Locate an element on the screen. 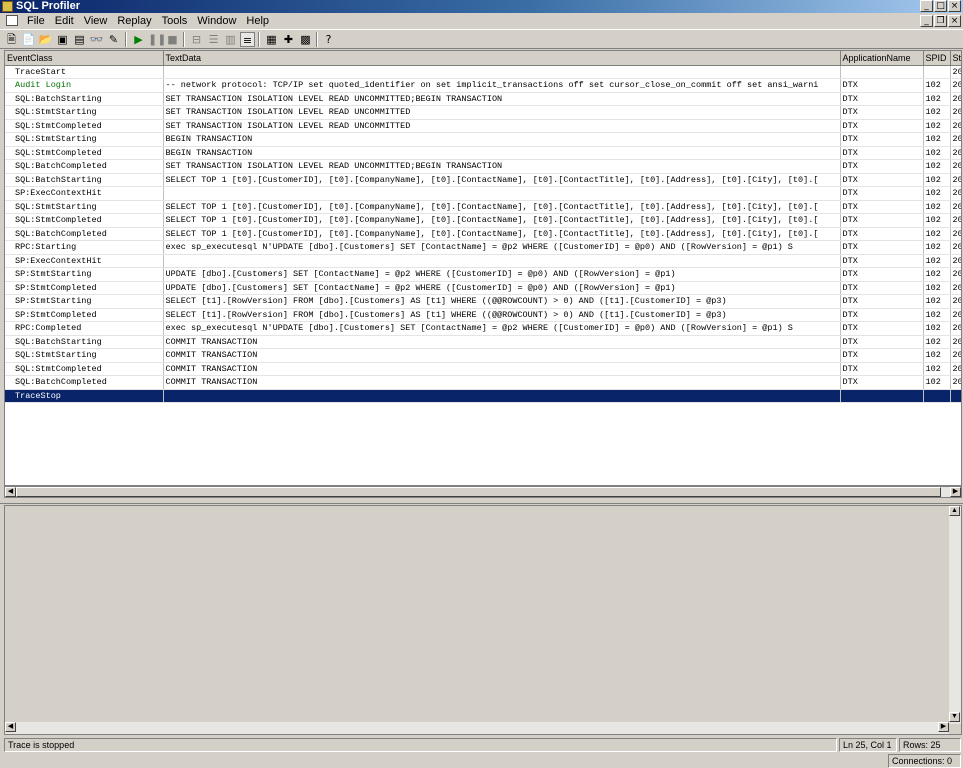  scroll-down-icon: ▼ is located at coordinates (954, 717).